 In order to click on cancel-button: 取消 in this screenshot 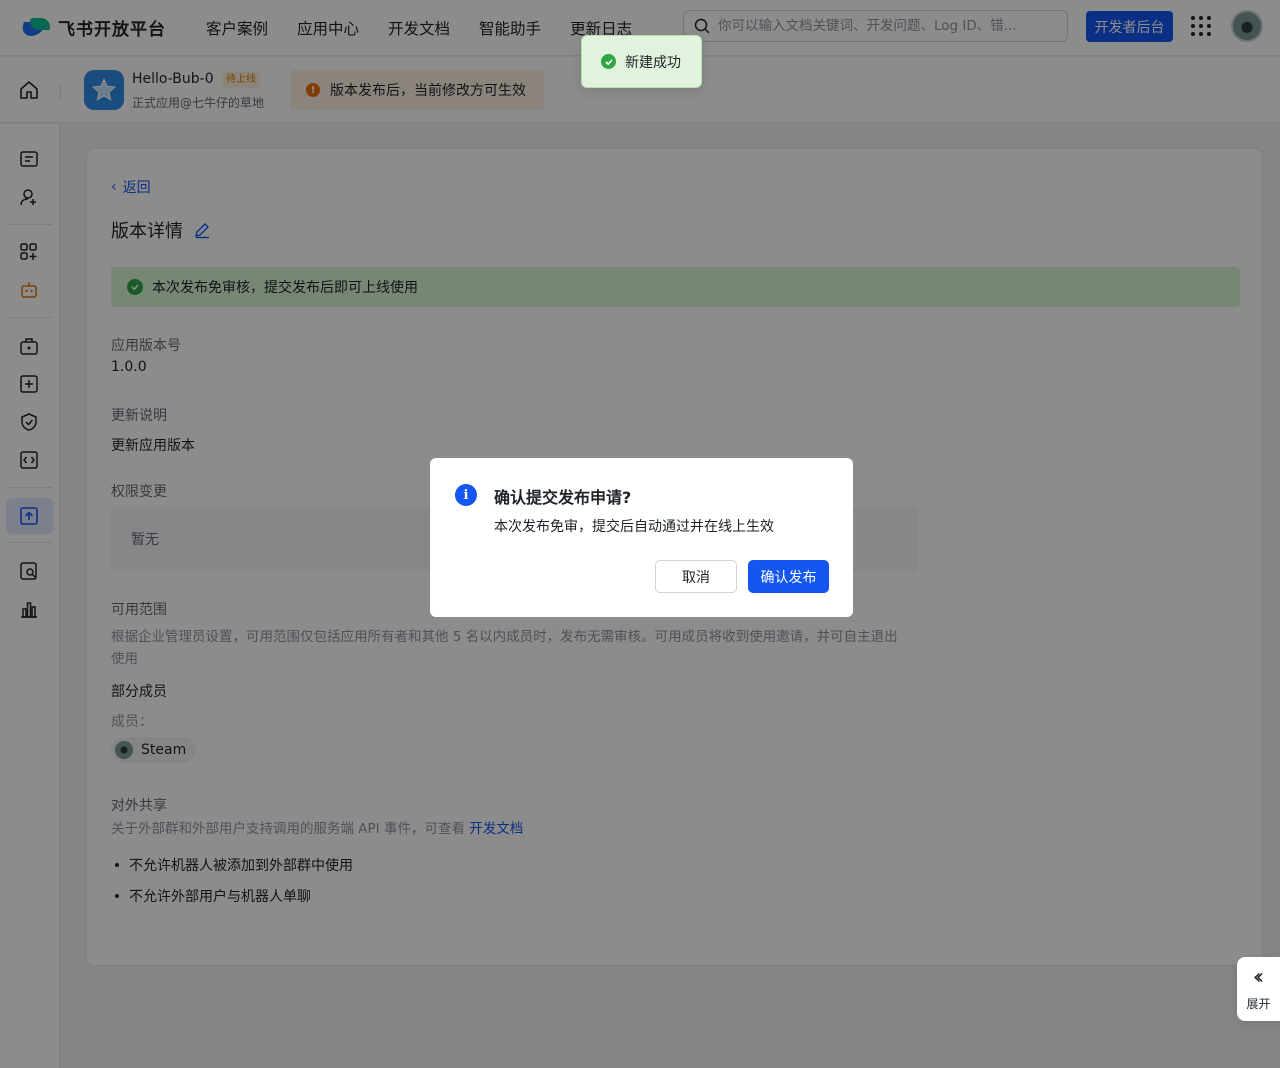, I will do `click(696, 576)`.